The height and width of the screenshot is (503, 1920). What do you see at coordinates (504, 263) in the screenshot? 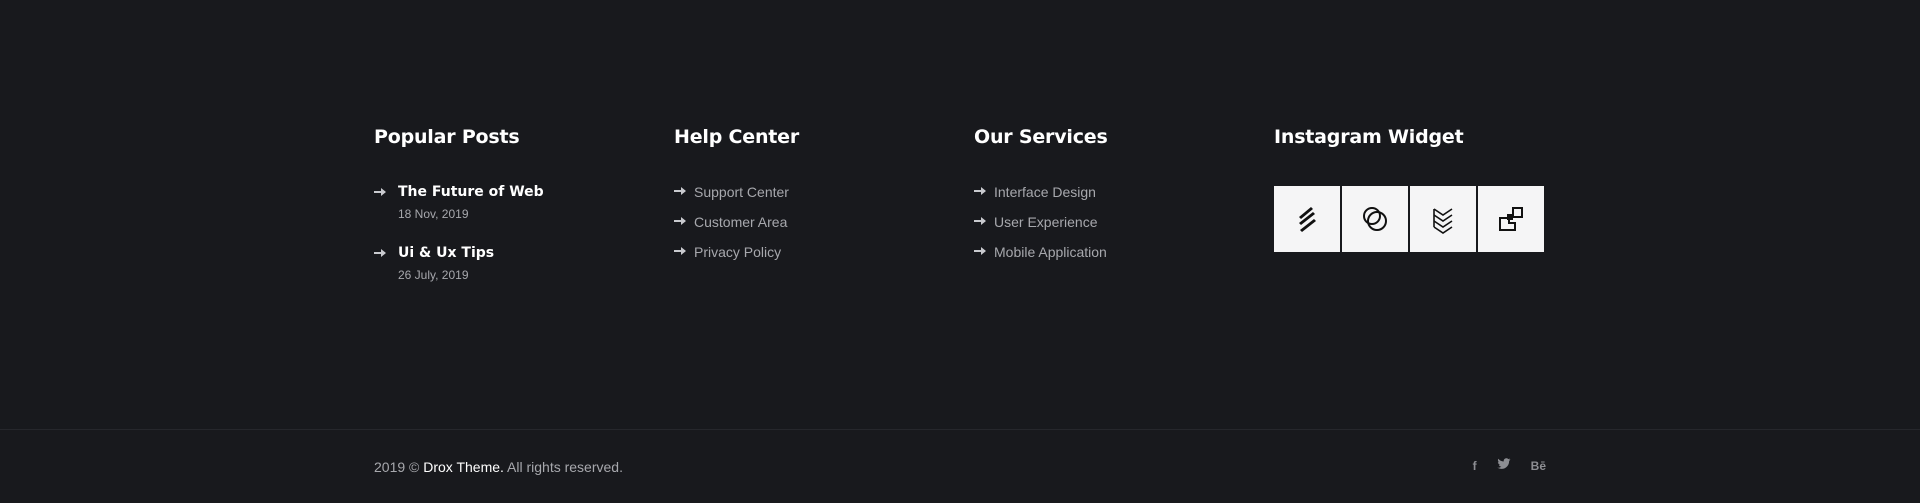
I see `post-item: Ui & Ux Tips 26 July, 2019` at bounding box center [504, 263].